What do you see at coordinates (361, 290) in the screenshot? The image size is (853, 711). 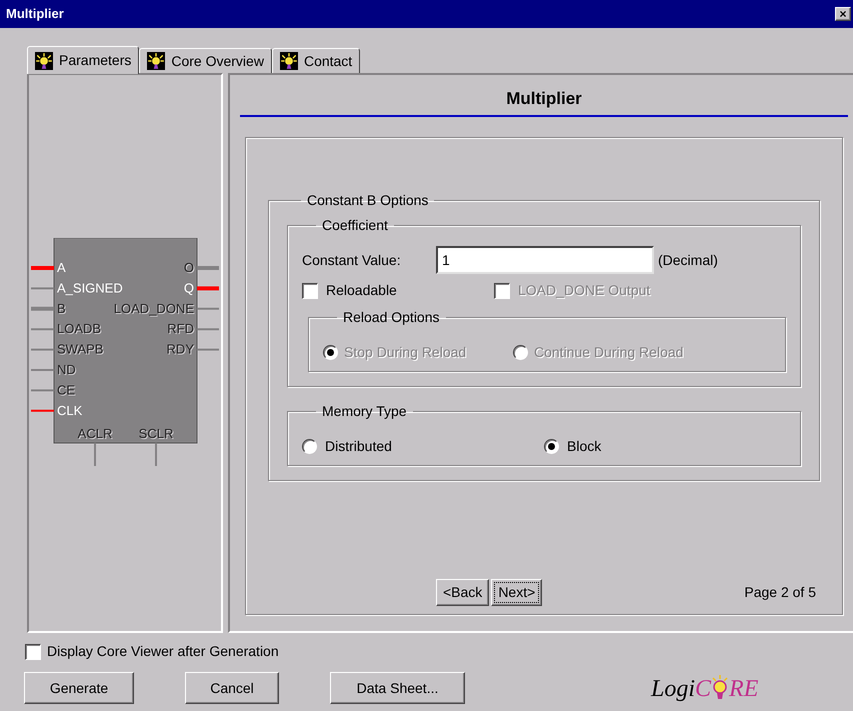 I see `checkbox-label: Reloadable` at bounding box center [361, 290].